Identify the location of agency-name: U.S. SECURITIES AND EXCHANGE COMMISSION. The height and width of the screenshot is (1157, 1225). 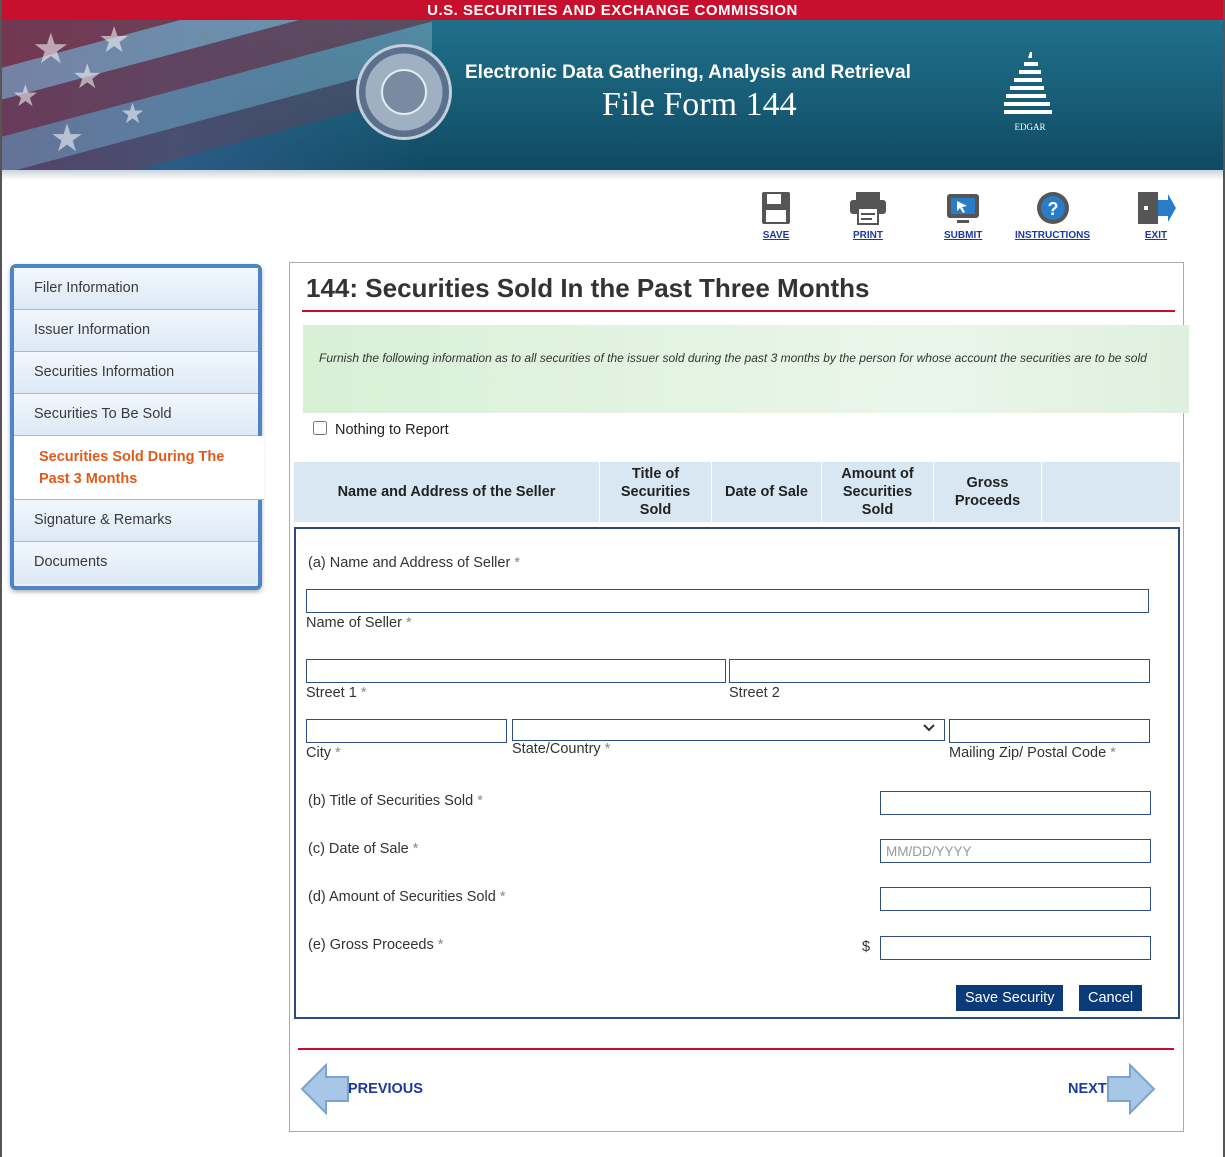
(612, 10).